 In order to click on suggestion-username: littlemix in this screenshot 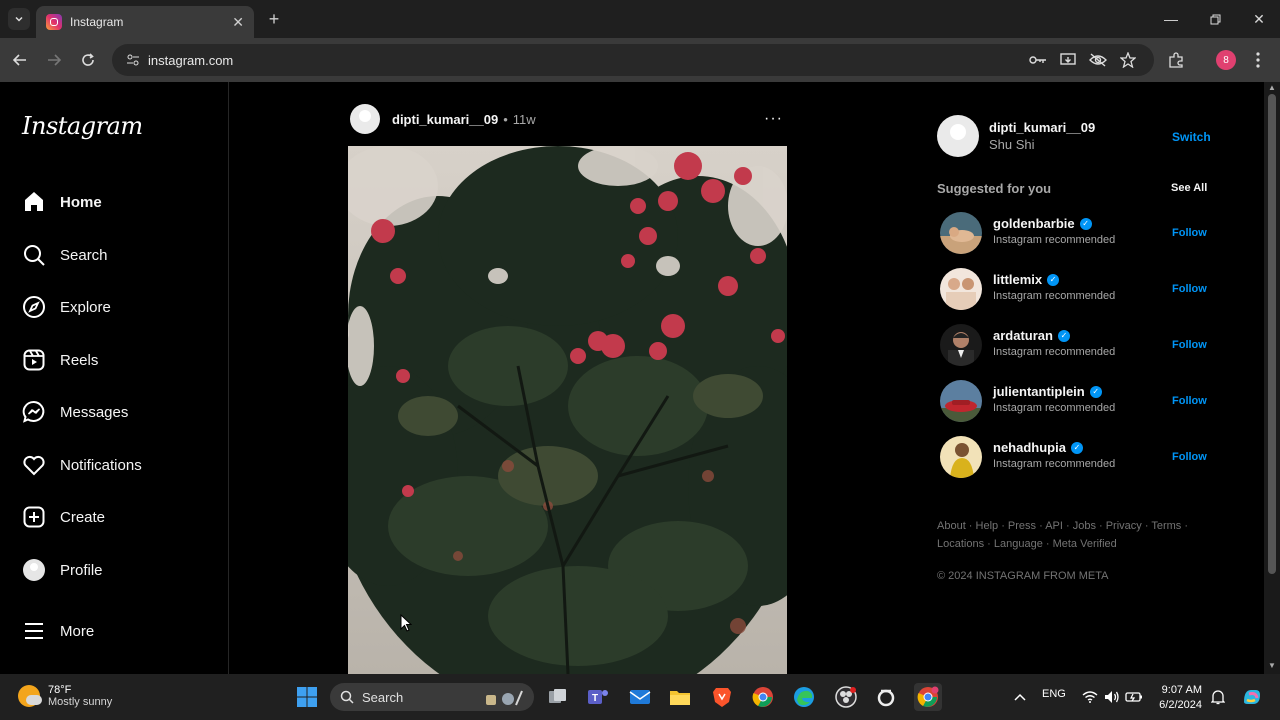, I will do `click(1018, 279)`.